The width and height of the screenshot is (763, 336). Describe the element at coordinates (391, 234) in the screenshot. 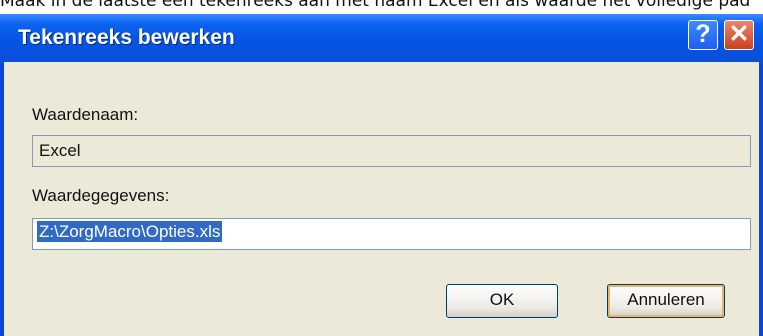

I see `value-data-input: Z:\ZorgMacro\Opties.xls` at that location.